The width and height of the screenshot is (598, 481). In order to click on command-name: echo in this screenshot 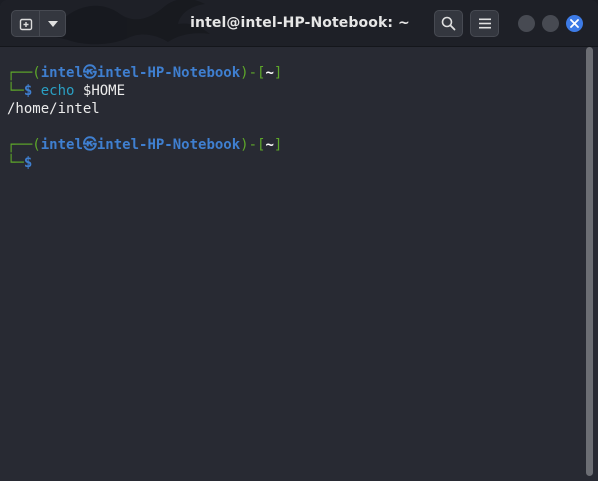, I will do `click(57, 91)`.